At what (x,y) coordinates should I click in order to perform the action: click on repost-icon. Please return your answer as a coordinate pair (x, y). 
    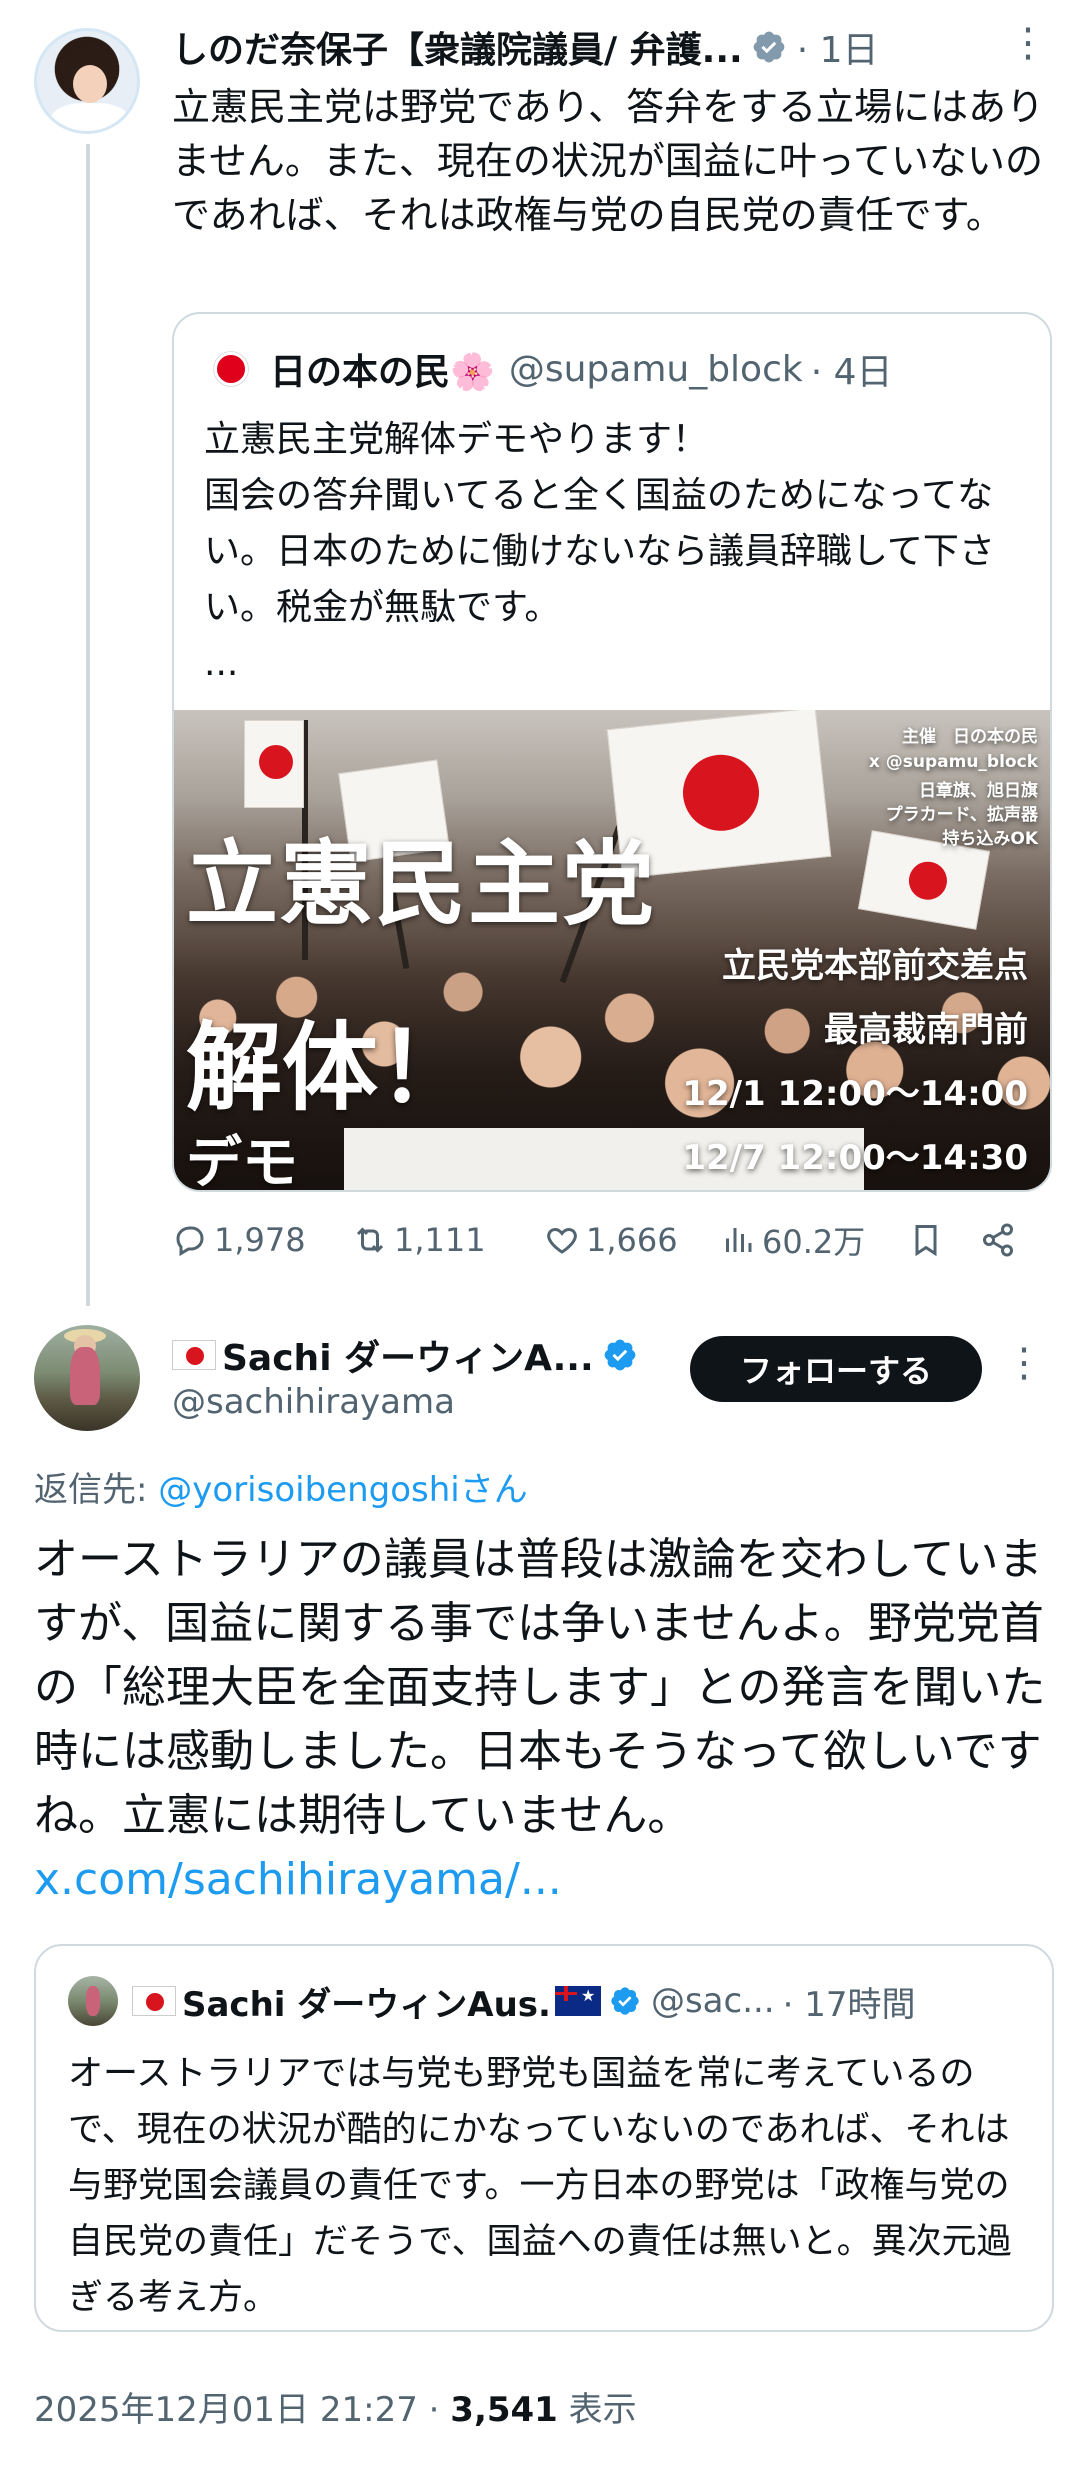
    Looking at the image, I should click on (370, 1240).